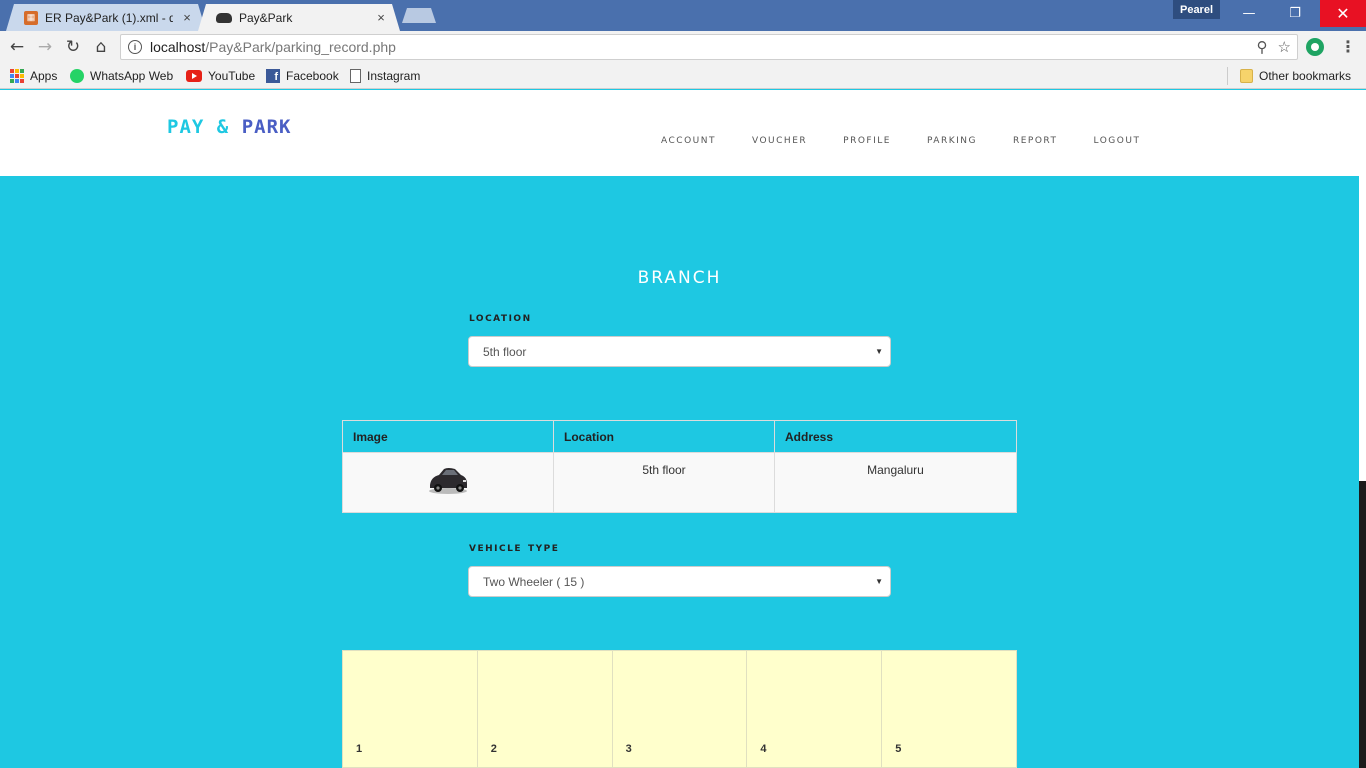  I want to click on nav-profile: Profile, so click(867, 139).